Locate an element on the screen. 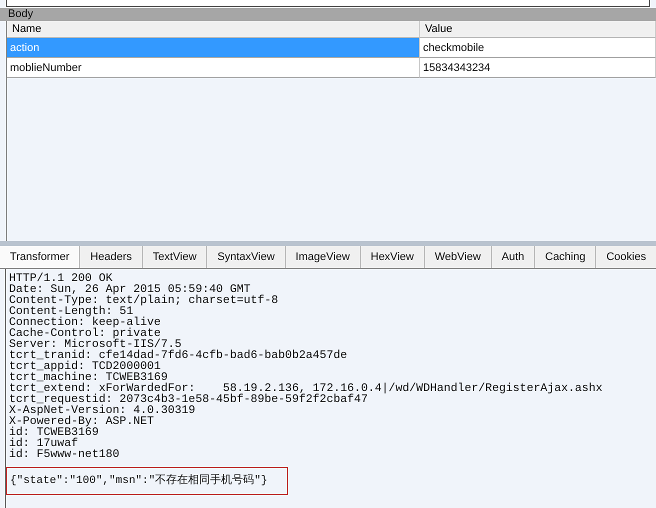  table-cell: 15834343234 is located at coordinates (538, 68).